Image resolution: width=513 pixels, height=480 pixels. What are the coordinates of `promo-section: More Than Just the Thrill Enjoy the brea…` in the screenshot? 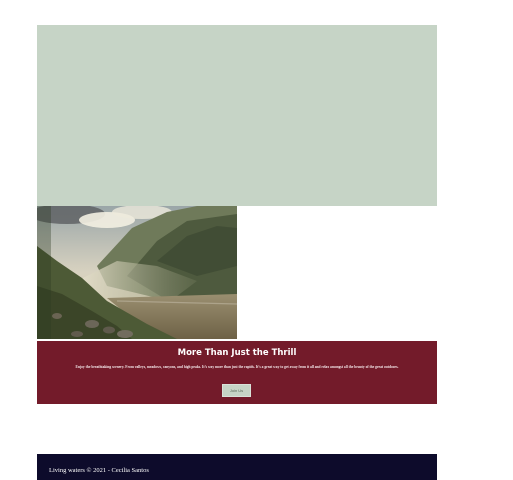 It's located at (237, 372).